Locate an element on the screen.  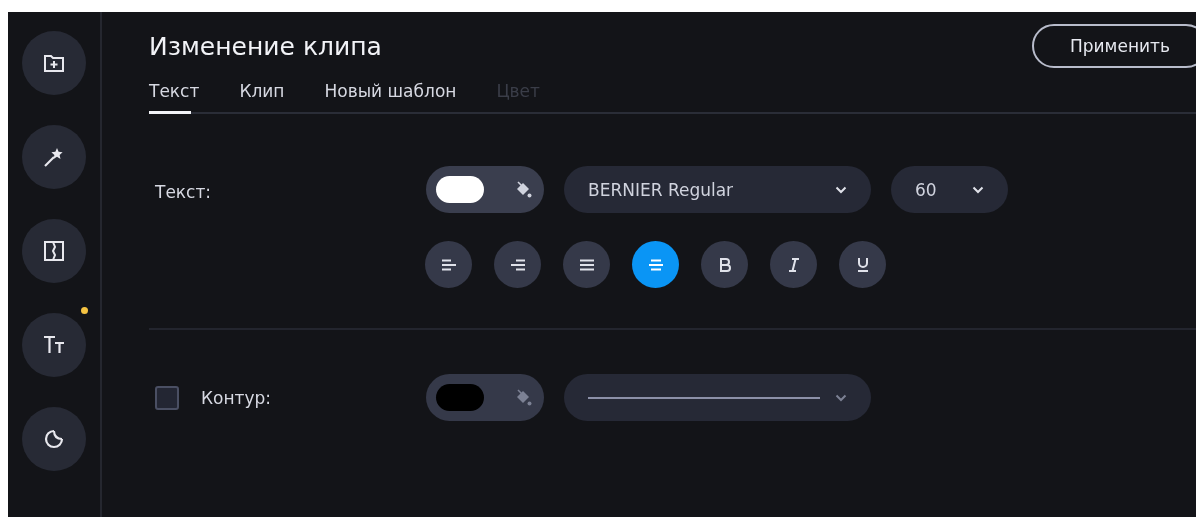
justify-icon is located at coordinates (586, 264).